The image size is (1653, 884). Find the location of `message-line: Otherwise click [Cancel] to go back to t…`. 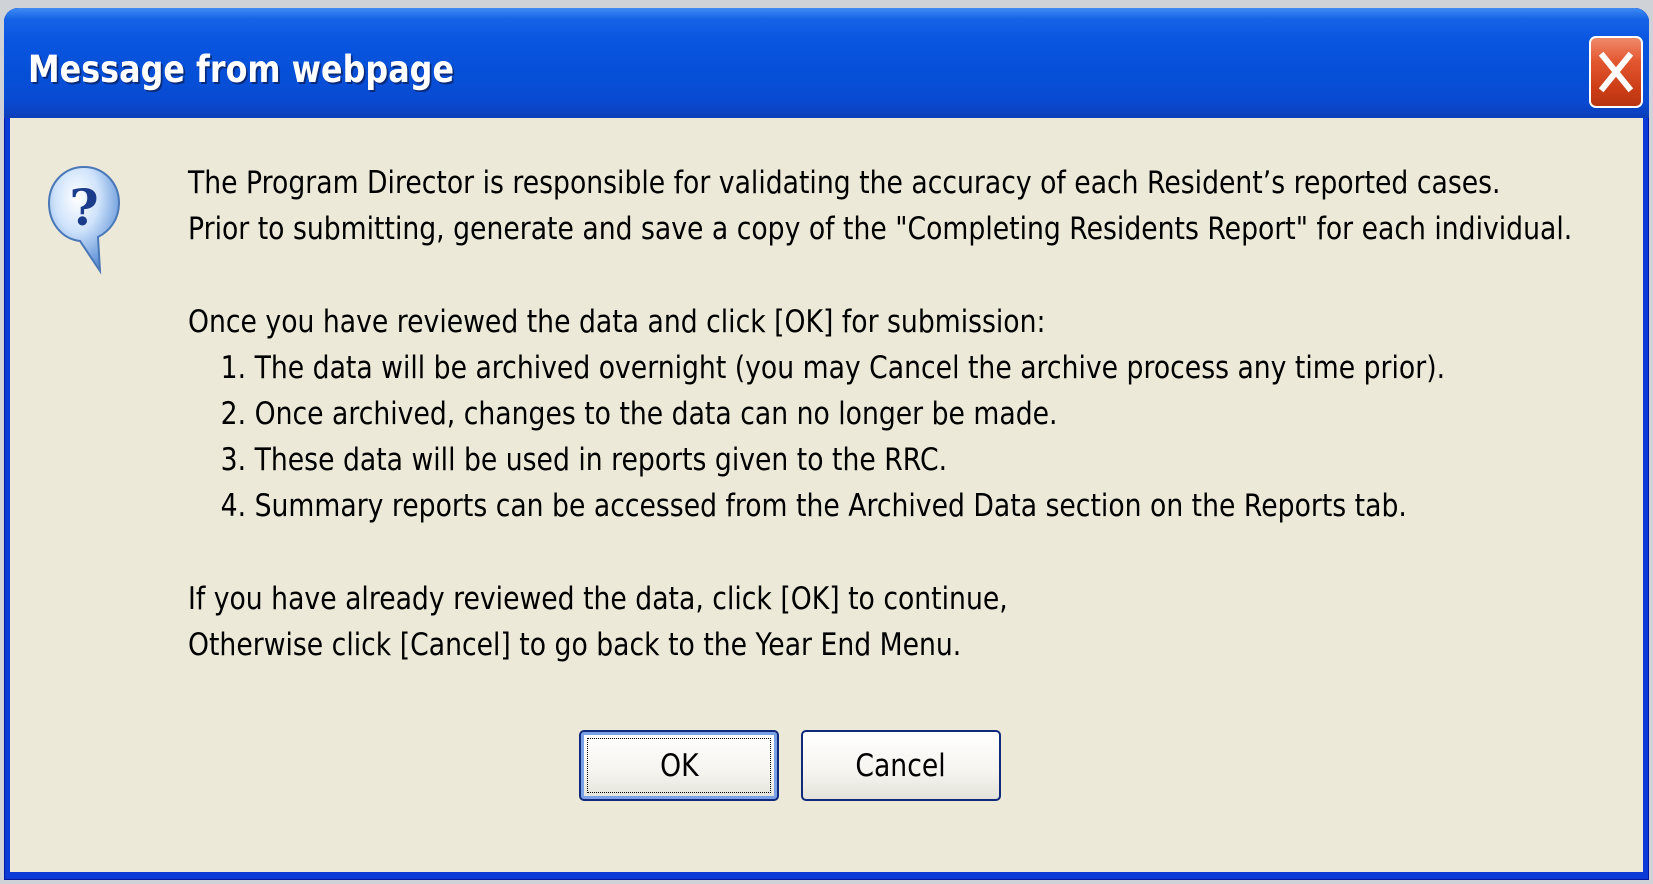

message-line: Otherwise click [Cancel] to go back to t… is located at coordinates (575, 645).